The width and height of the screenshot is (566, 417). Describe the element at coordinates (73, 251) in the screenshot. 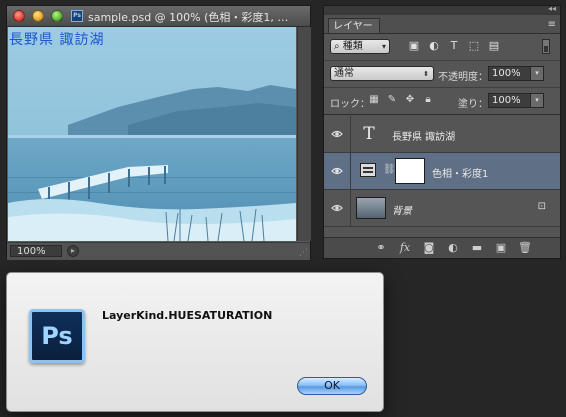

I see `status-menu-icon: ▸` at that location.